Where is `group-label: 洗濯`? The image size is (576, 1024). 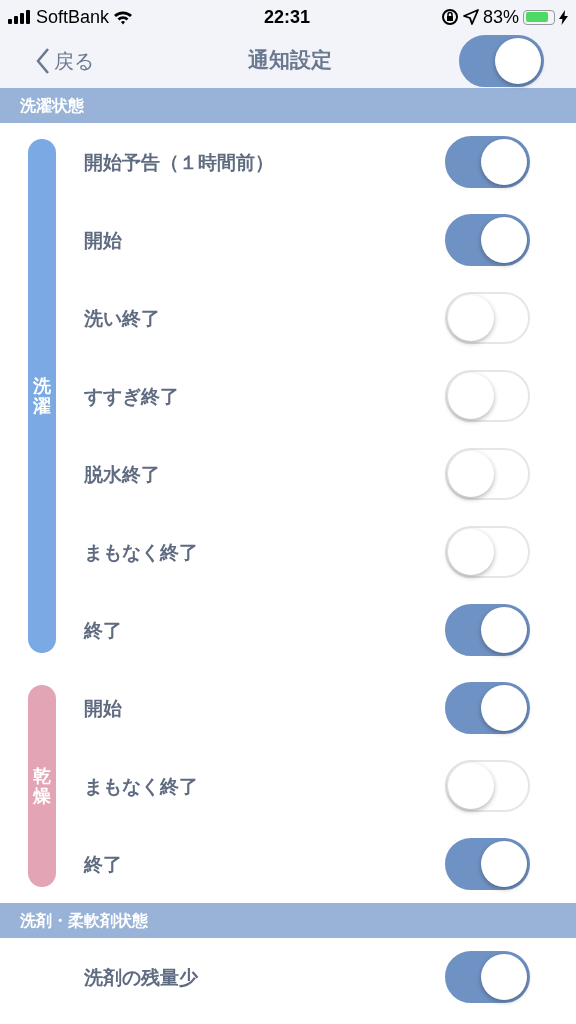 group-label: 洗濯 is located at coordinates (42, 396).